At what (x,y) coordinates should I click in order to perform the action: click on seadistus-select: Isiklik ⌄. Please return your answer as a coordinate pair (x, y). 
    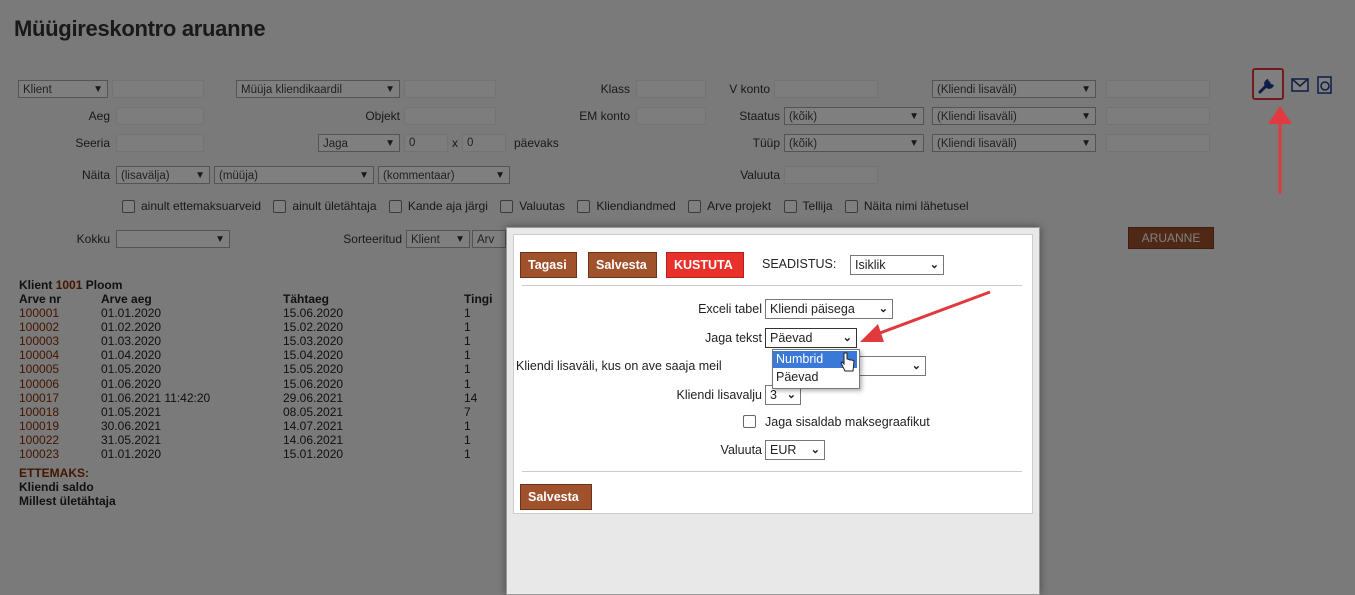
    Looking at the image, I should click on (897, 265).